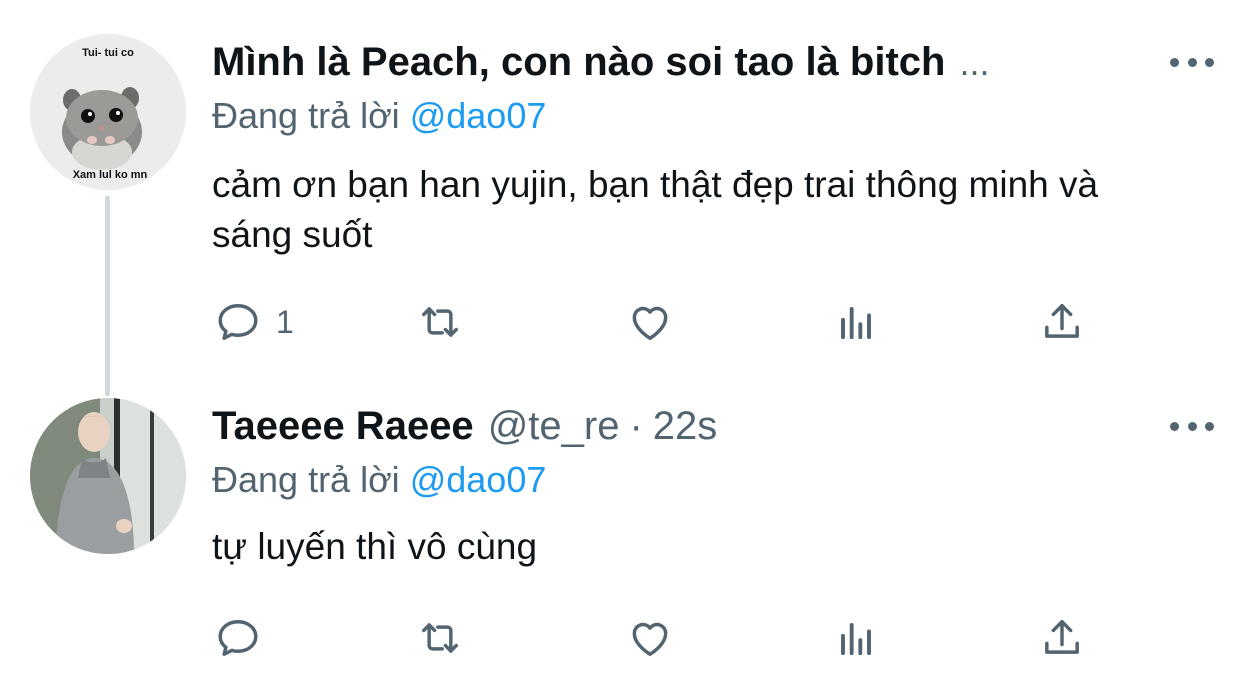 The image size is (1242, 675). Describe the element at coordinates (285, 321) in the screenshot. I see `reply-count: 1` at that location.